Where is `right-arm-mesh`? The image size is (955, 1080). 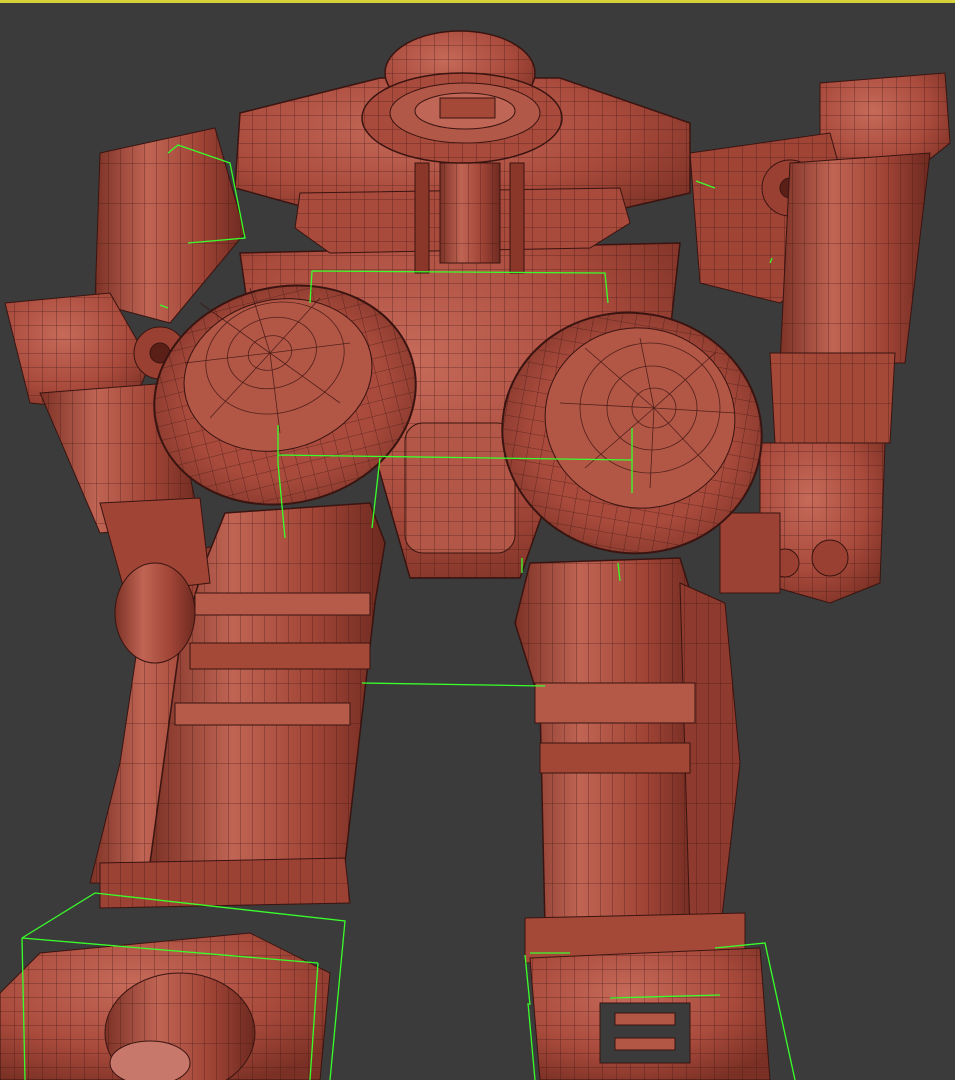
right-arm-mesh is located at coordinates (820, 338).